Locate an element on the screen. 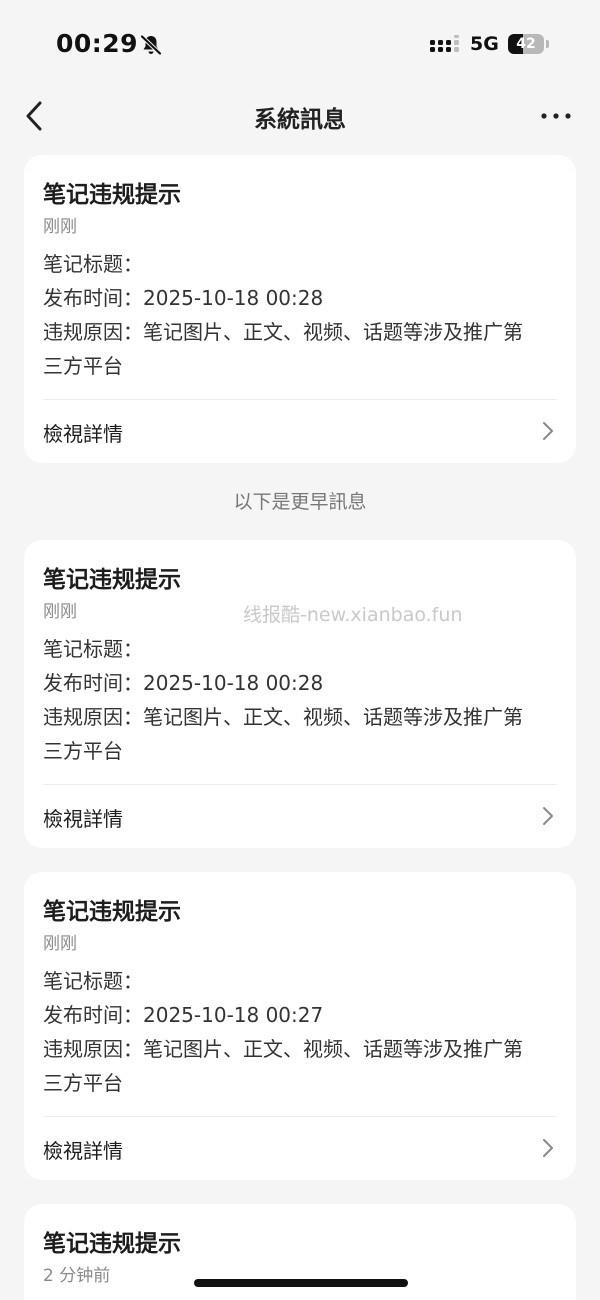  network-label: 5G is located at coordinates (484, 44).